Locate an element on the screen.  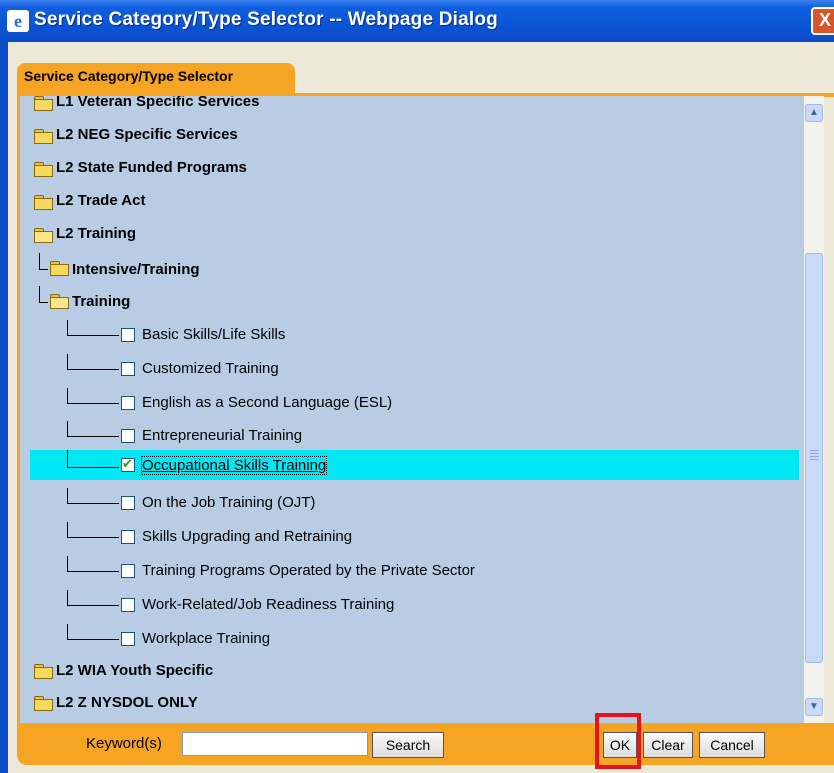
tree-item-row: English as a Second Language (ESL) is located at coordinates (405, 403).